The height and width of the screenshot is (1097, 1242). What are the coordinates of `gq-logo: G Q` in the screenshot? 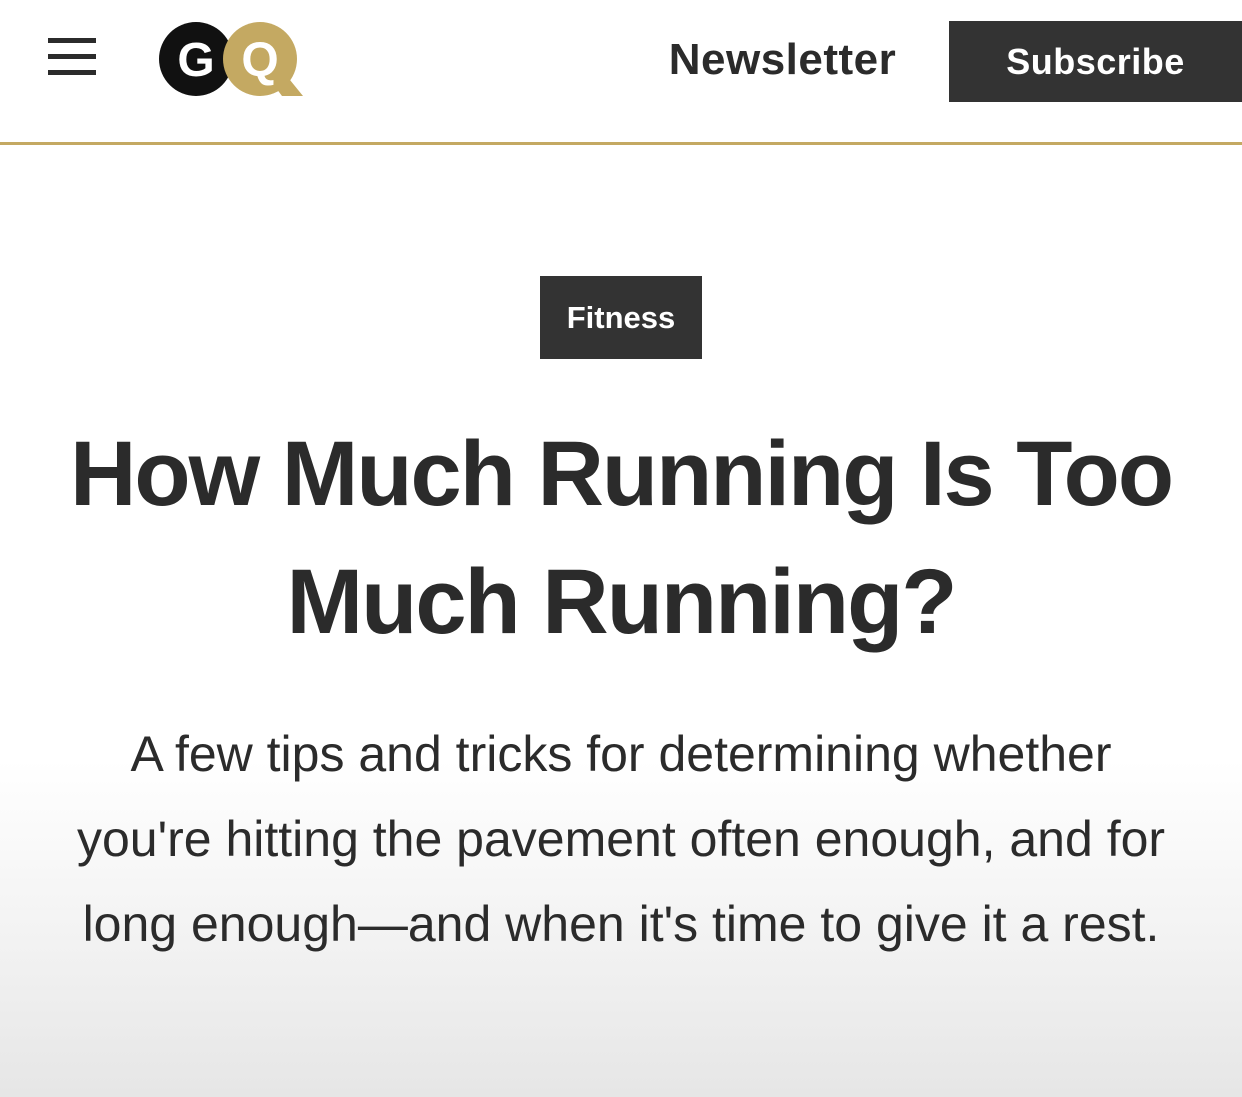 It's located at (230, 62).